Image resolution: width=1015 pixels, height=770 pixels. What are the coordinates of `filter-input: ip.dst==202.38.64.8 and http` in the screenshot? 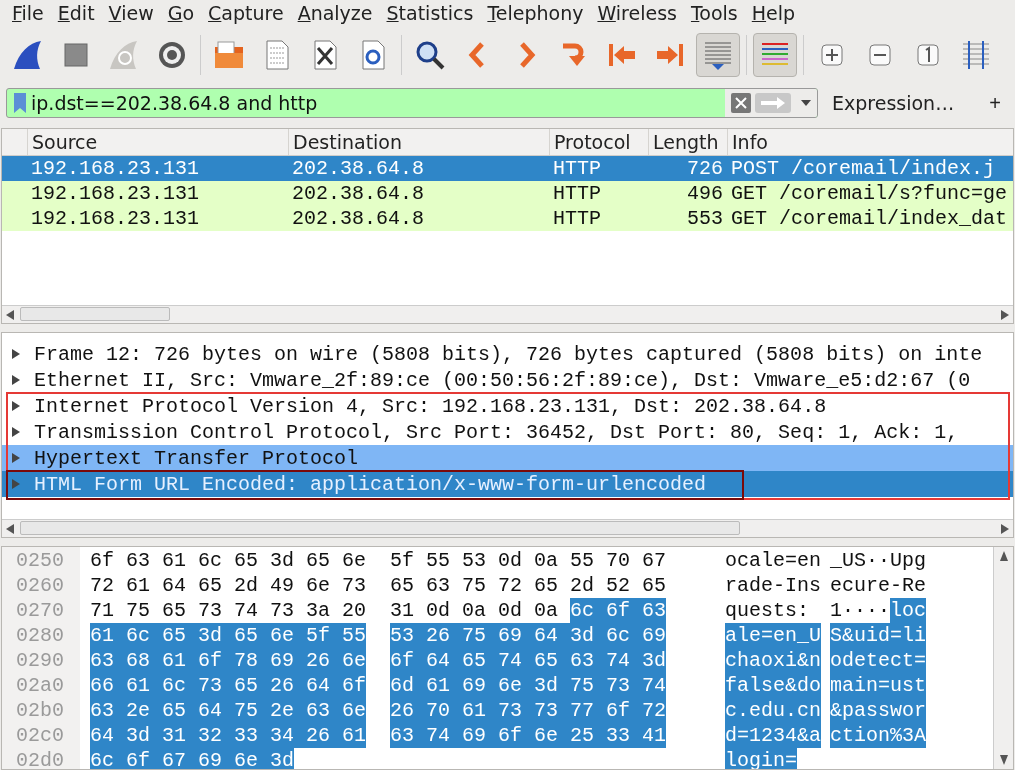 It's located at (376, 103).